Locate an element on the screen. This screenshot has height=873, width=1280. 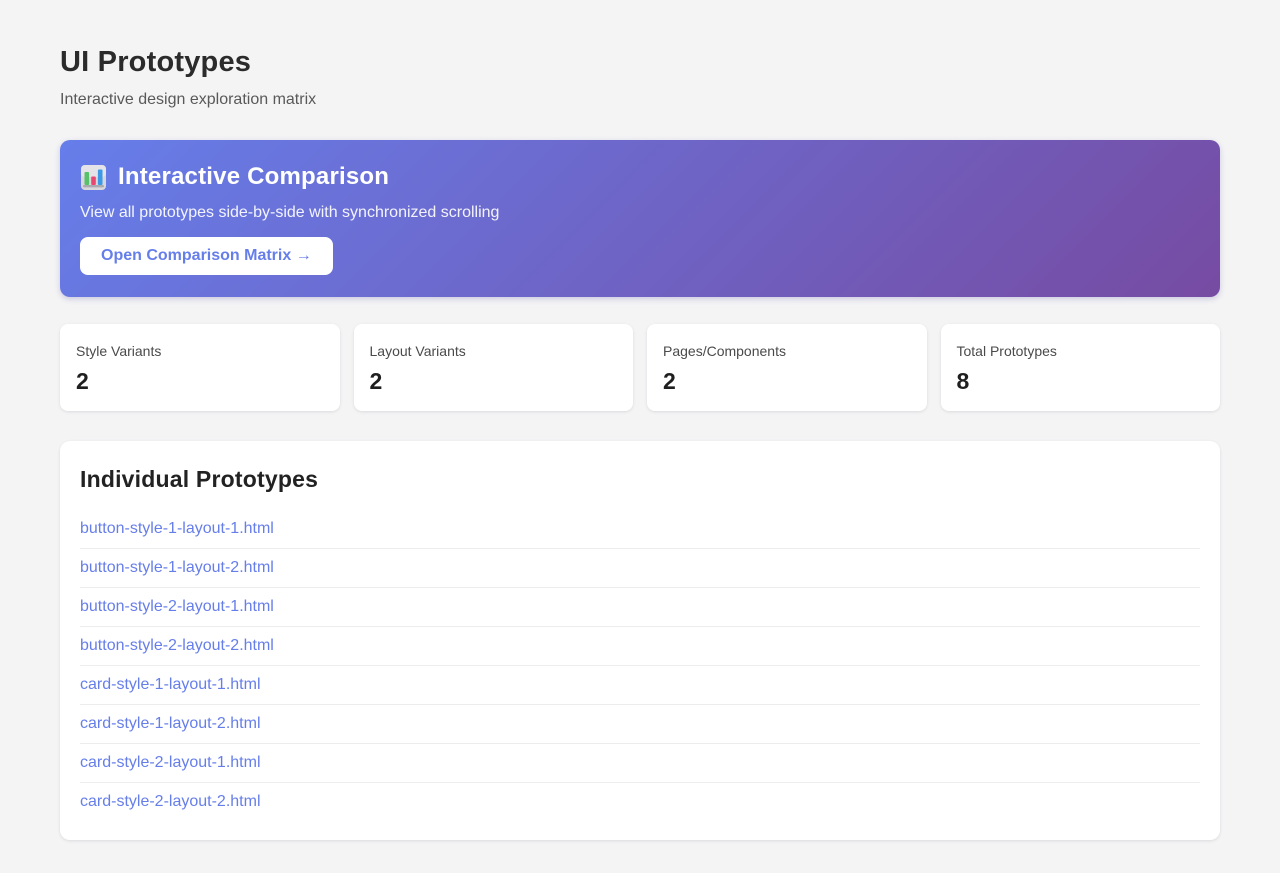
bar-chart-icon is located at coordinates (93, 177).